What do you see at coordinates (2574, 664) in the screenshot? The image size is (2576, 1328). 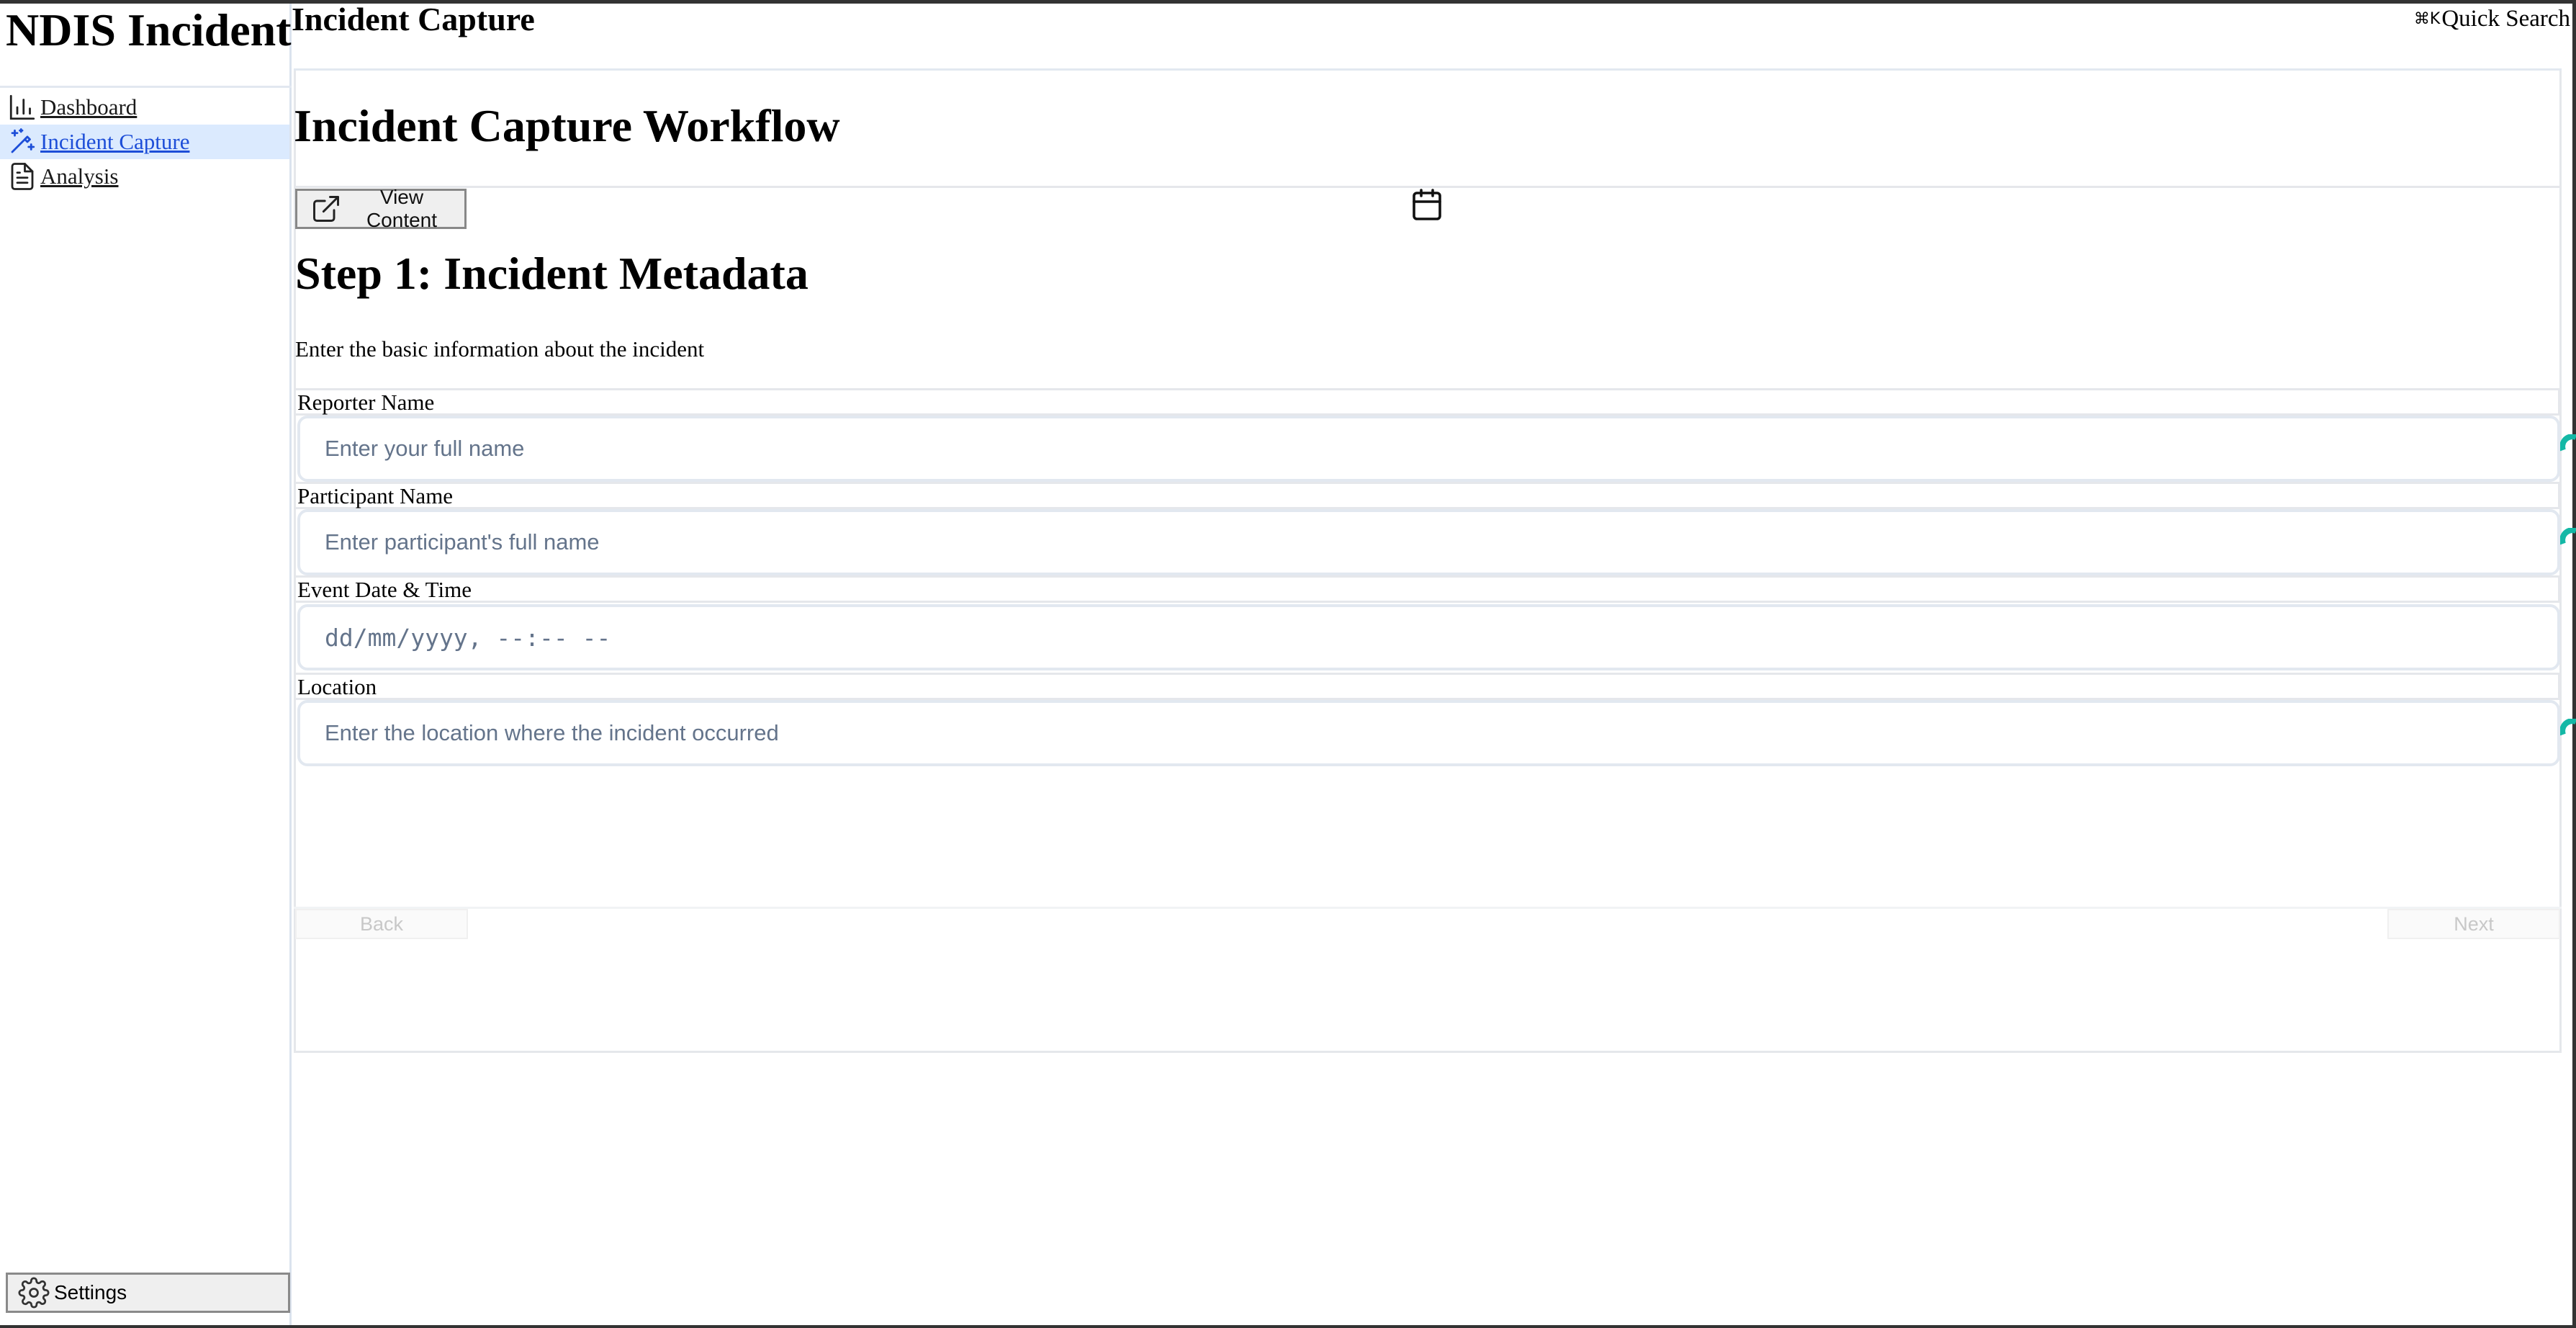 I see `window-right-border` at bounding box center [2574, 664].